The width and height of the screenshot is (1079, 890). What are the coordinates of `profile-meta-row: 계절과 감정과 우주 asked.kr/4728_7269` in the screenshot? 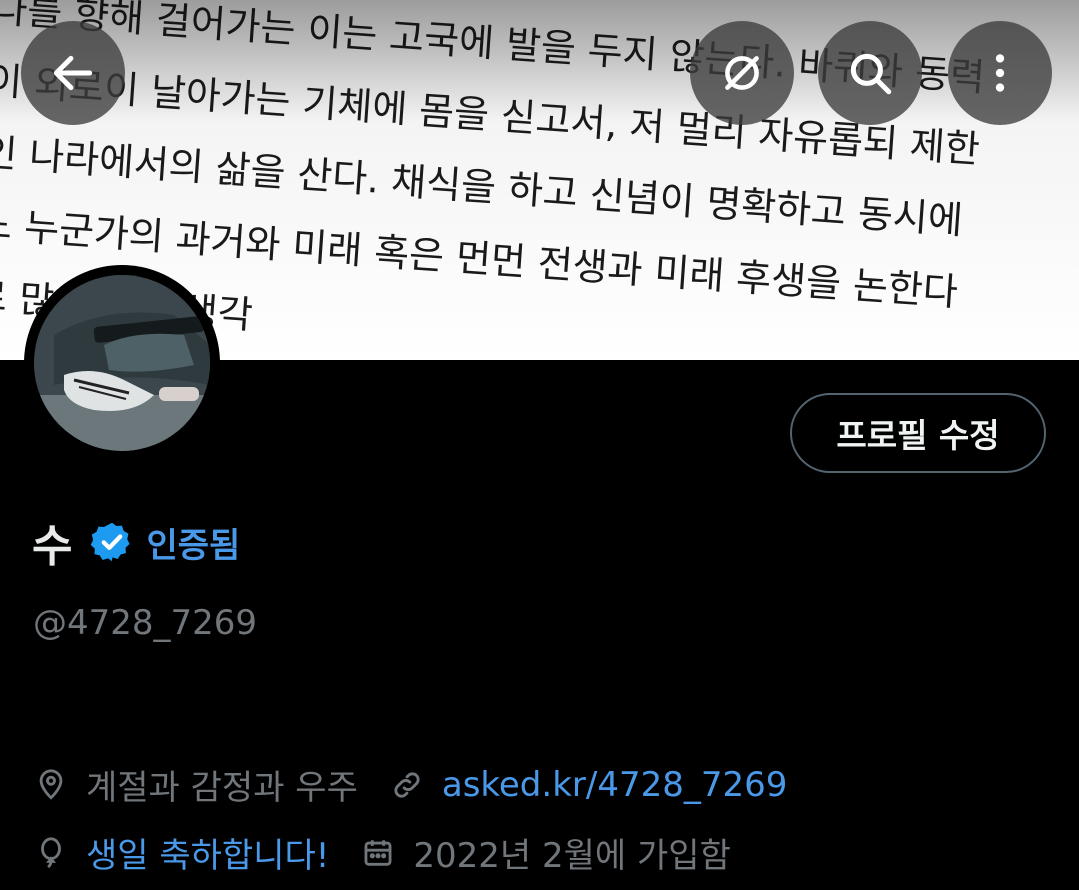 It's located at (410, 784).